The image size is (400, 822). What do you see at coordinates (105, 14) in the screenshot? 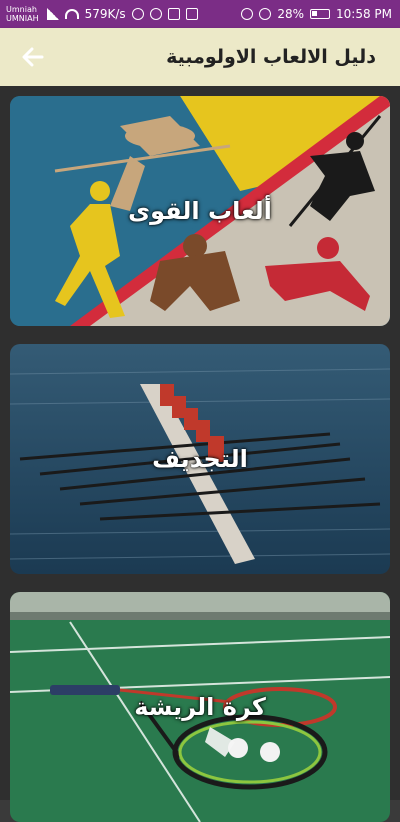
I see `network-speed: 579K/s` at bounding box center [105, 14].